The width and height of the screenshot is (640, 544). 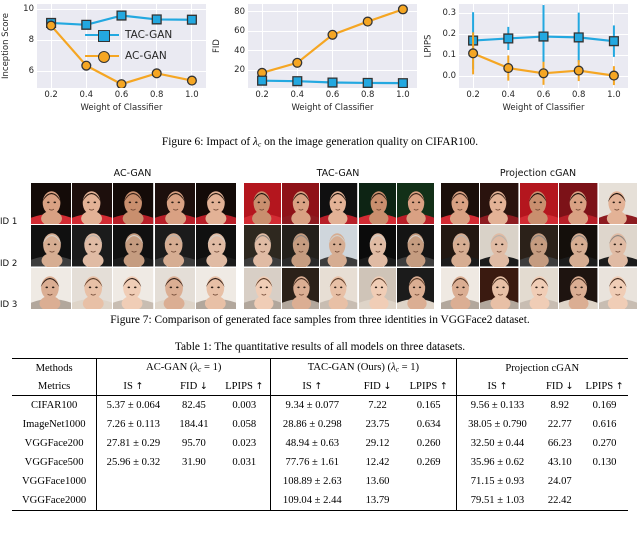 I want to click on table-cell: 109.04 ± 2.44, so click(x=312, y=501).